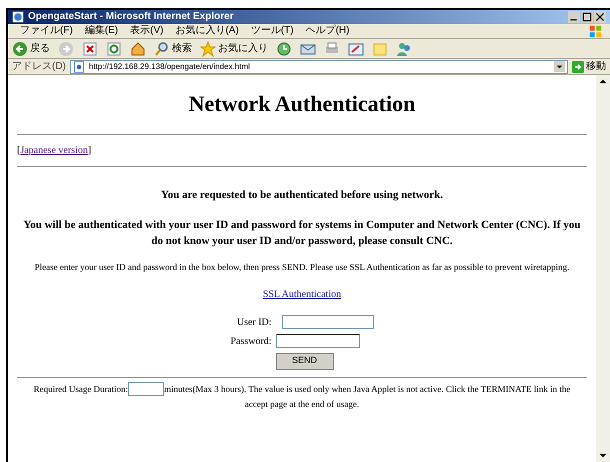 The image size is (610, 462). Describe the element at coordinates (589, 66) in the screenshot. I see `go-button: 移動` at that location.